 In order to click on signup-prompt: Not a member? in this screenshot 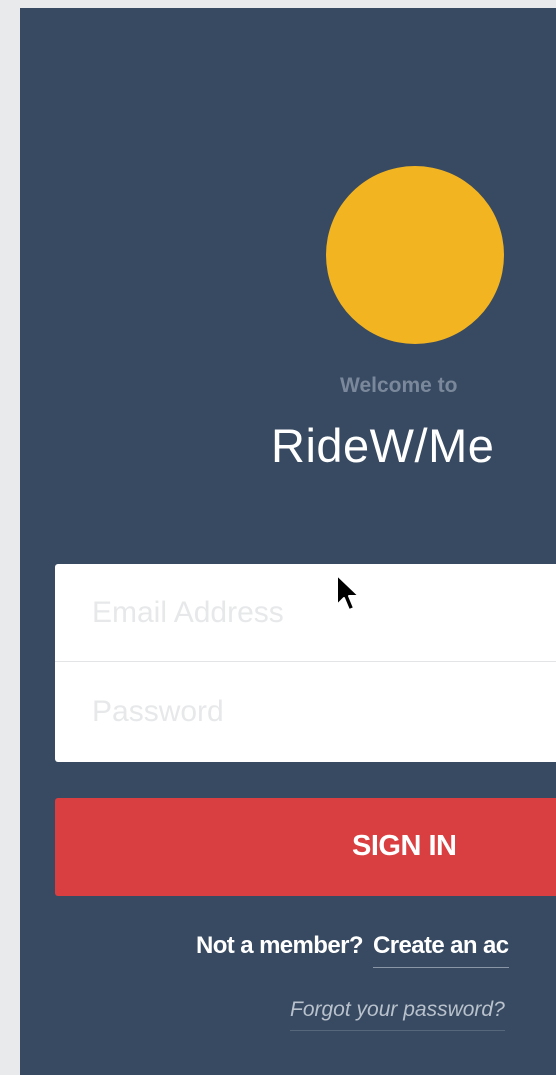, I will do `click(280, 945)`.